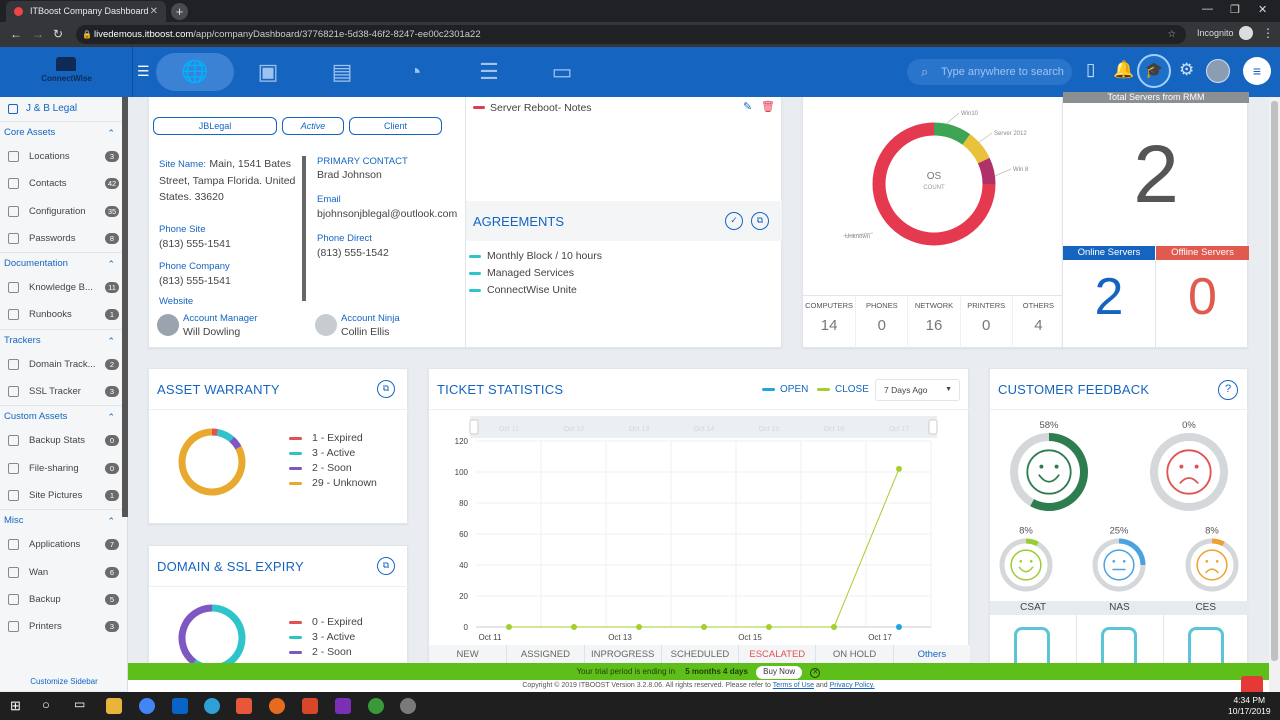 The image size is (1280, 720). I want to click on sidebar-item: Runbooks 1, so click(63, 314).